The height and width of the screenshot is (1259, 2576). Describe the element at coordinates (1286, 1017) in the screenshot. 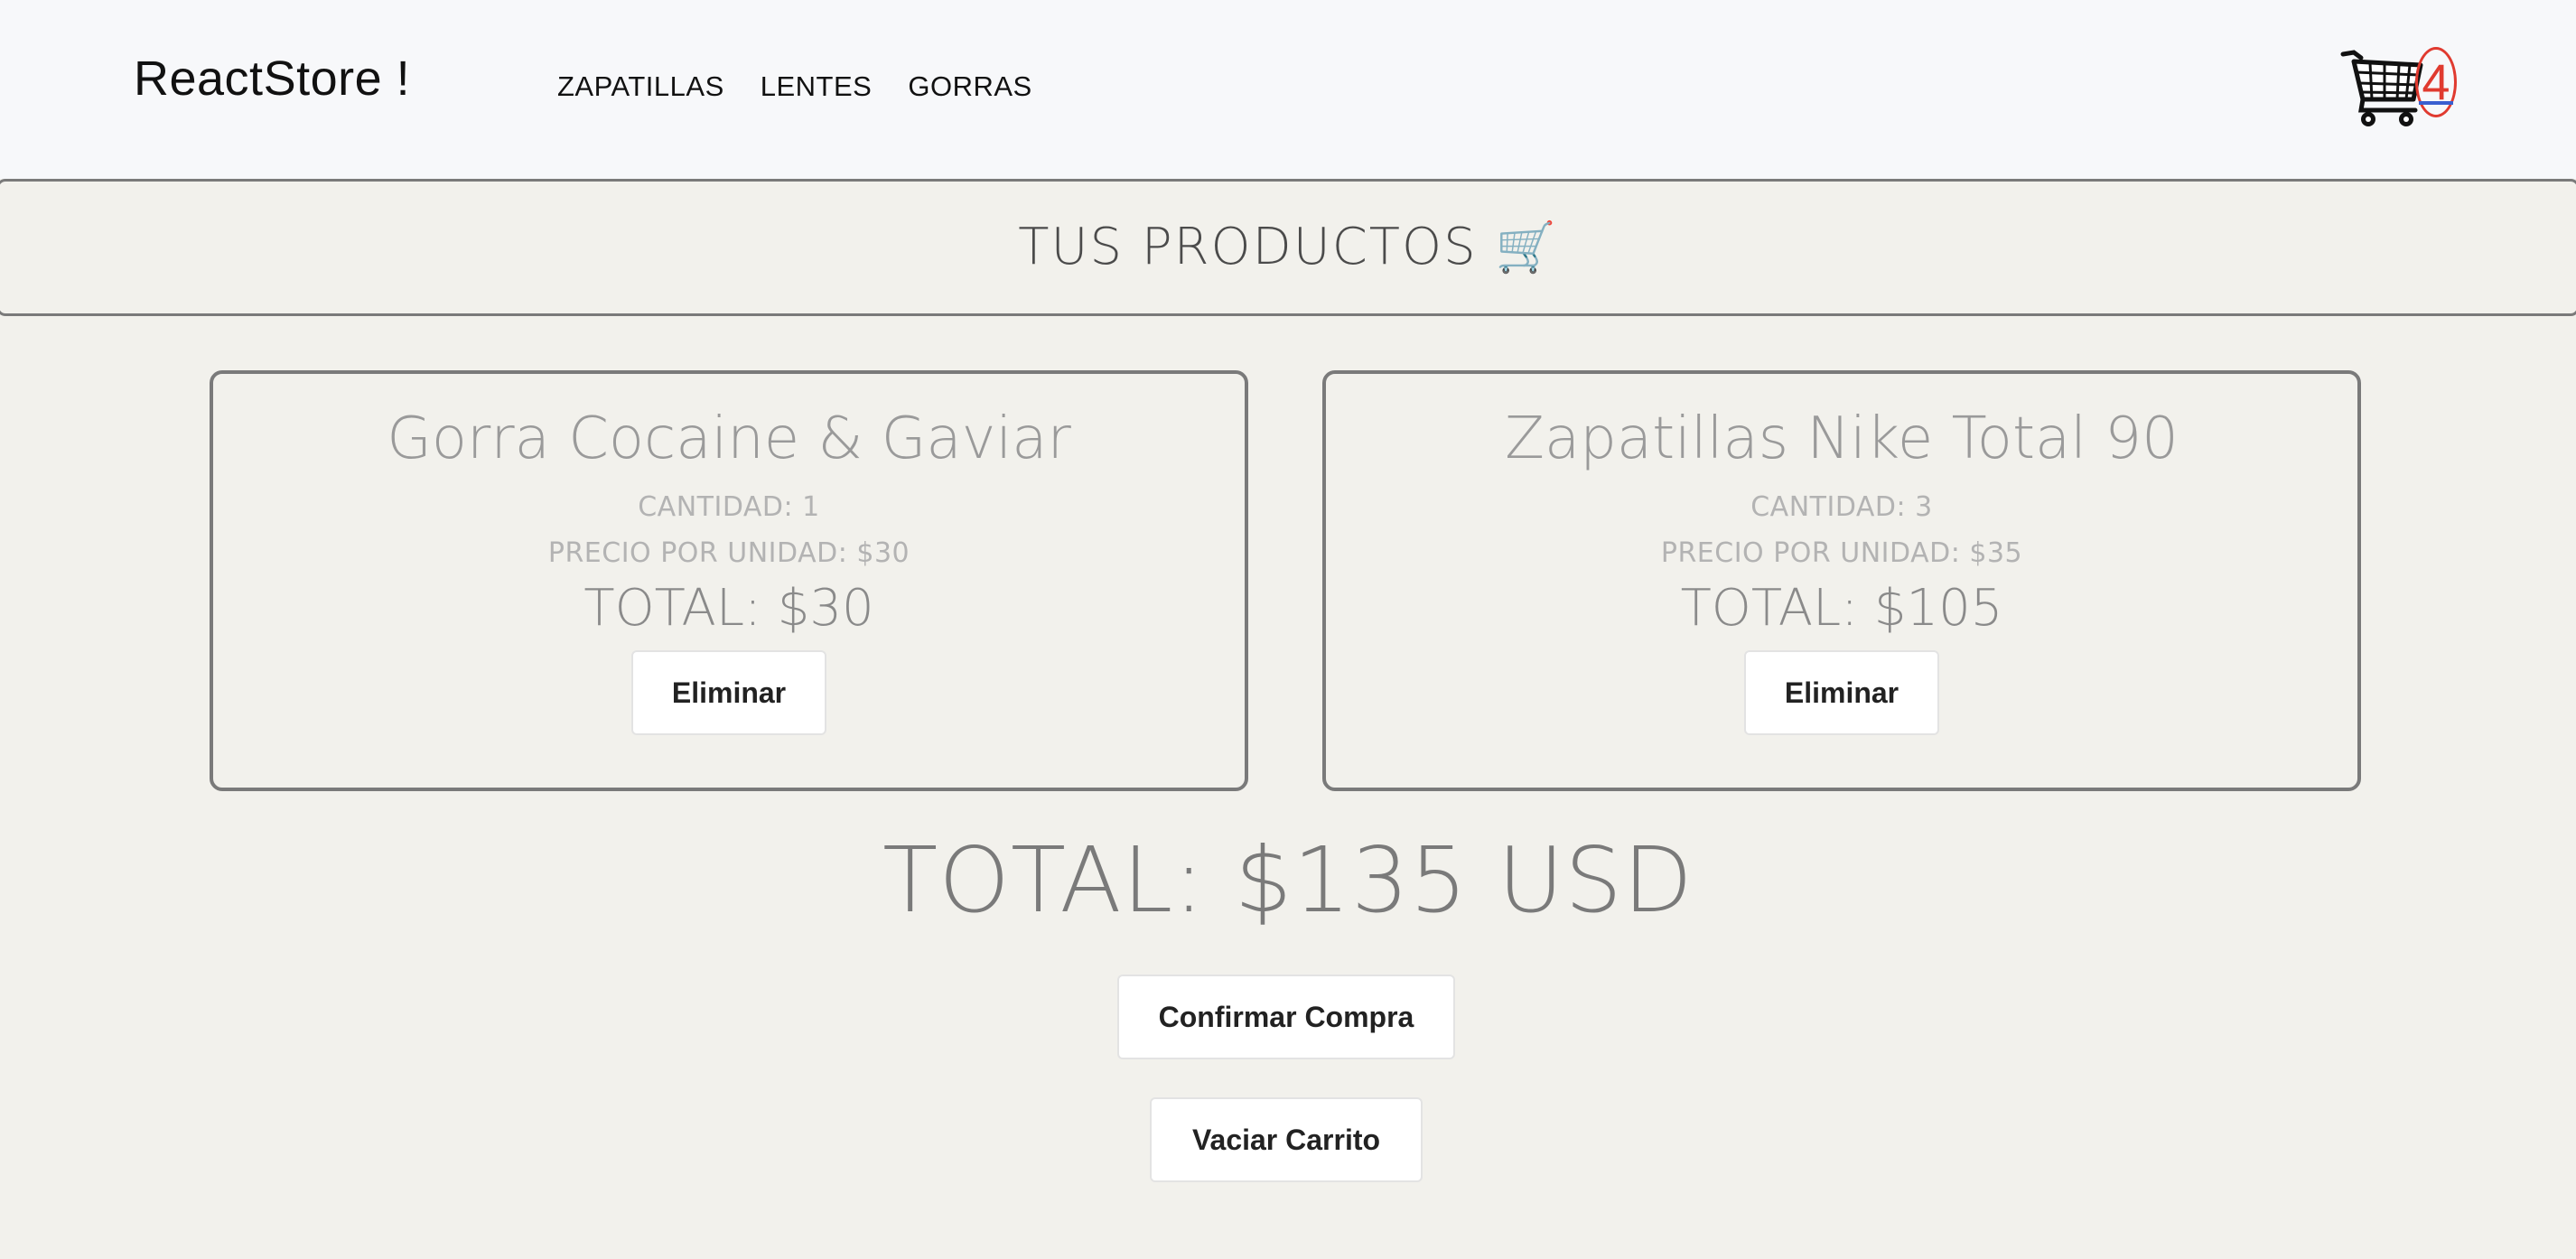

I see `confirm-purchase-button: Confirmar Compra` at that location.